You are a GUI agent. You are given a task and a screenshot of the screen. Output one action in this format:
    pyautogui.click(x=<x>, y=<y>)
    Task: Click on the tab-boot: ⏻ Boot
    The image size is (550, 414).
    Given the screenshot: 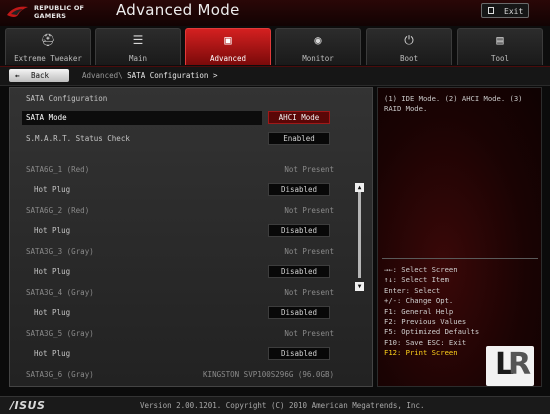 What is the action you would take?
    pyautogui.click(x=409, y=46)
    